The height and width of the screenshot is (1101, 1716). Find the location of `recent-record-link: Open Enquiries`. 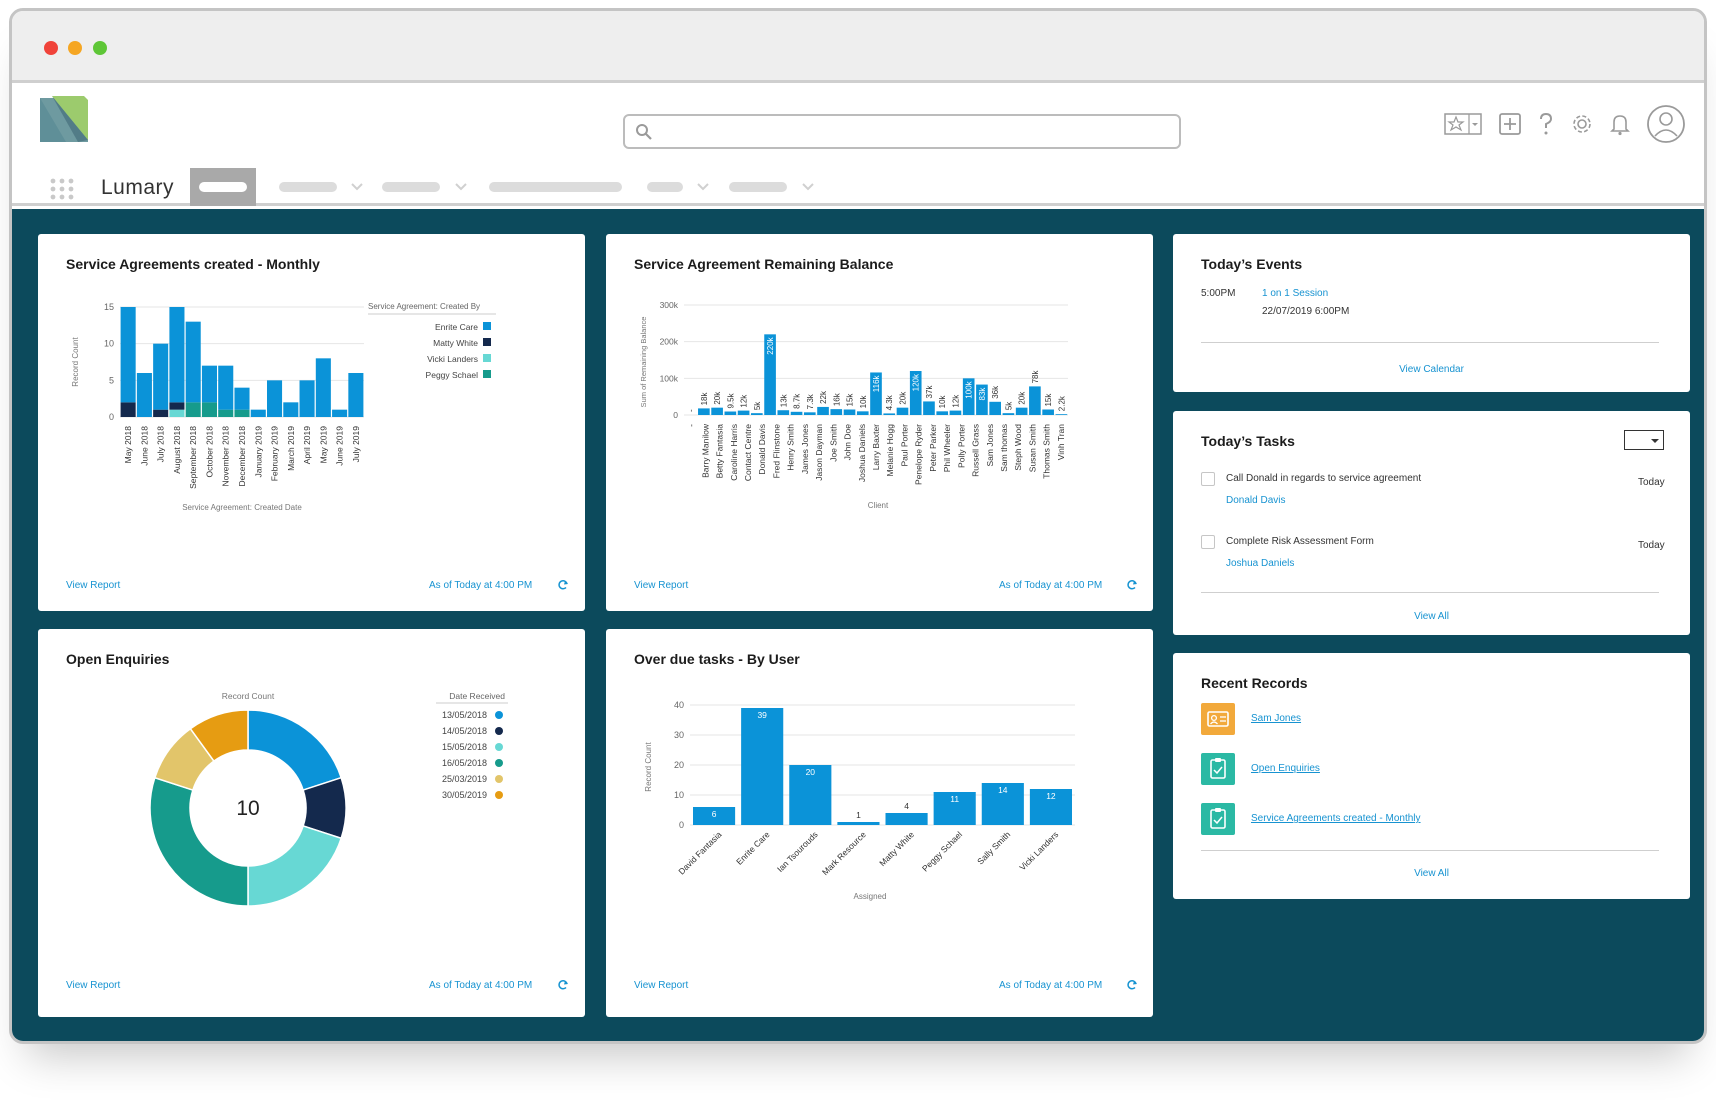

recent-record-link: Open Enquiries is located at coordinates (1285, 768).